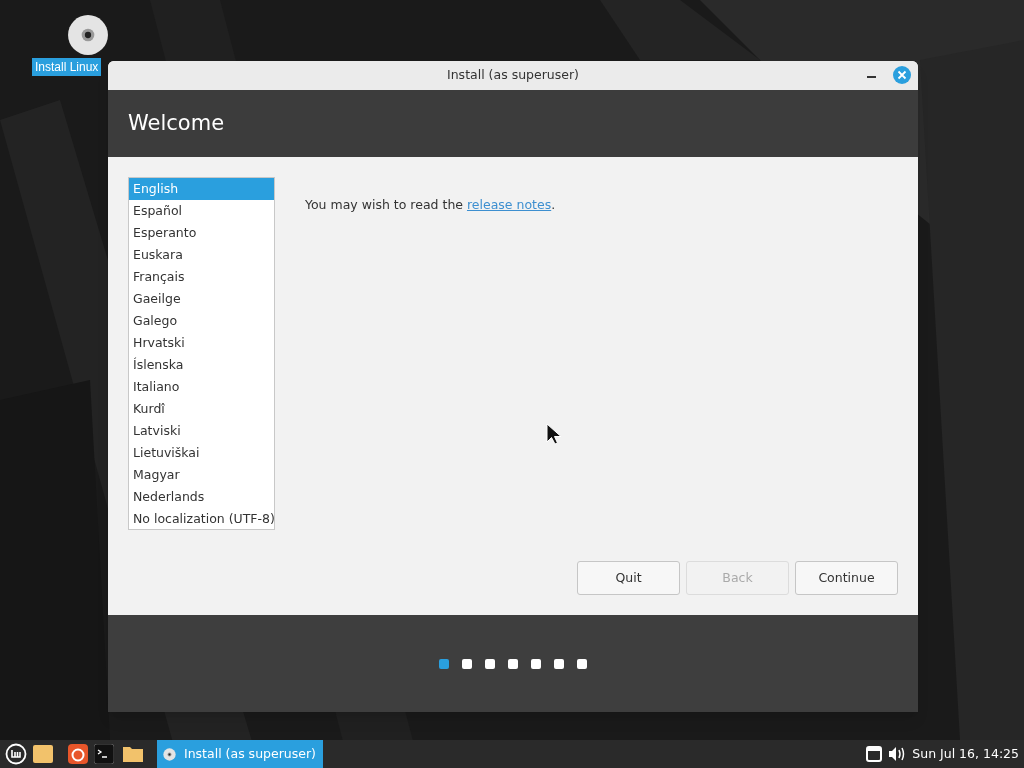 This screenshot has height=768, width=1024. What do you see at coordinates (201, 233) in the screenshot?
I see `language-item: Esperanto` at bounding box center [201, 233].